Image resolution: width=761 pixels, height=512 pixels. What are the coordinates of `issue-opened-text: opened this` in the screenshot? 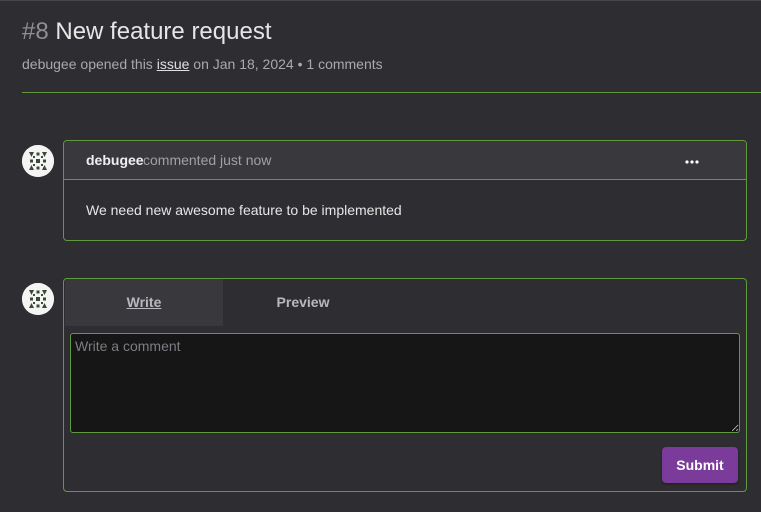 It's located at (116, 64).